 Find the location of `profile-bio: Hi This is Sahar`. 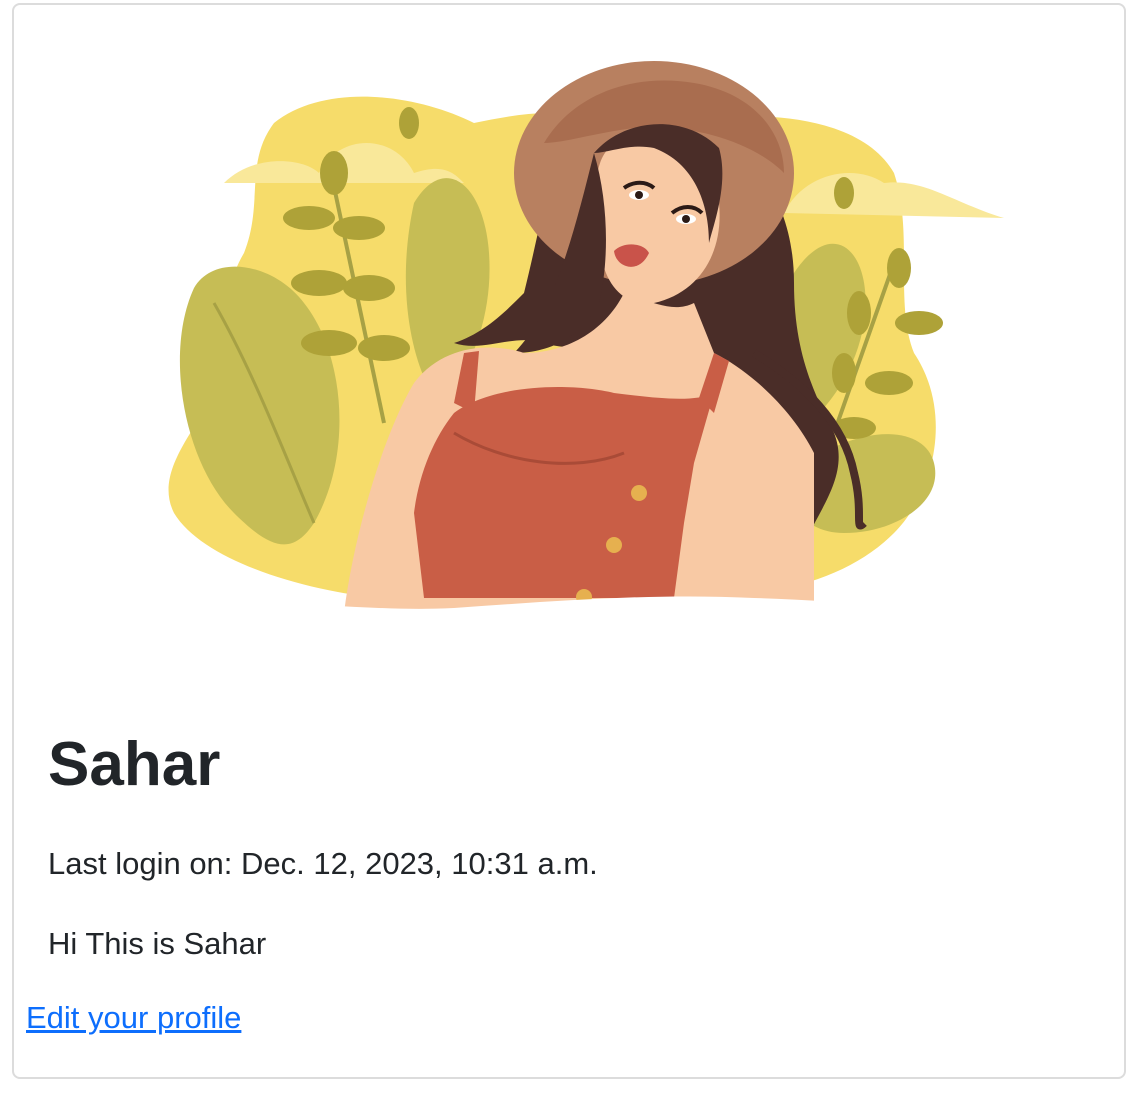

profile-bio: Hi This is Sahar is located at coordinates (157, 943).